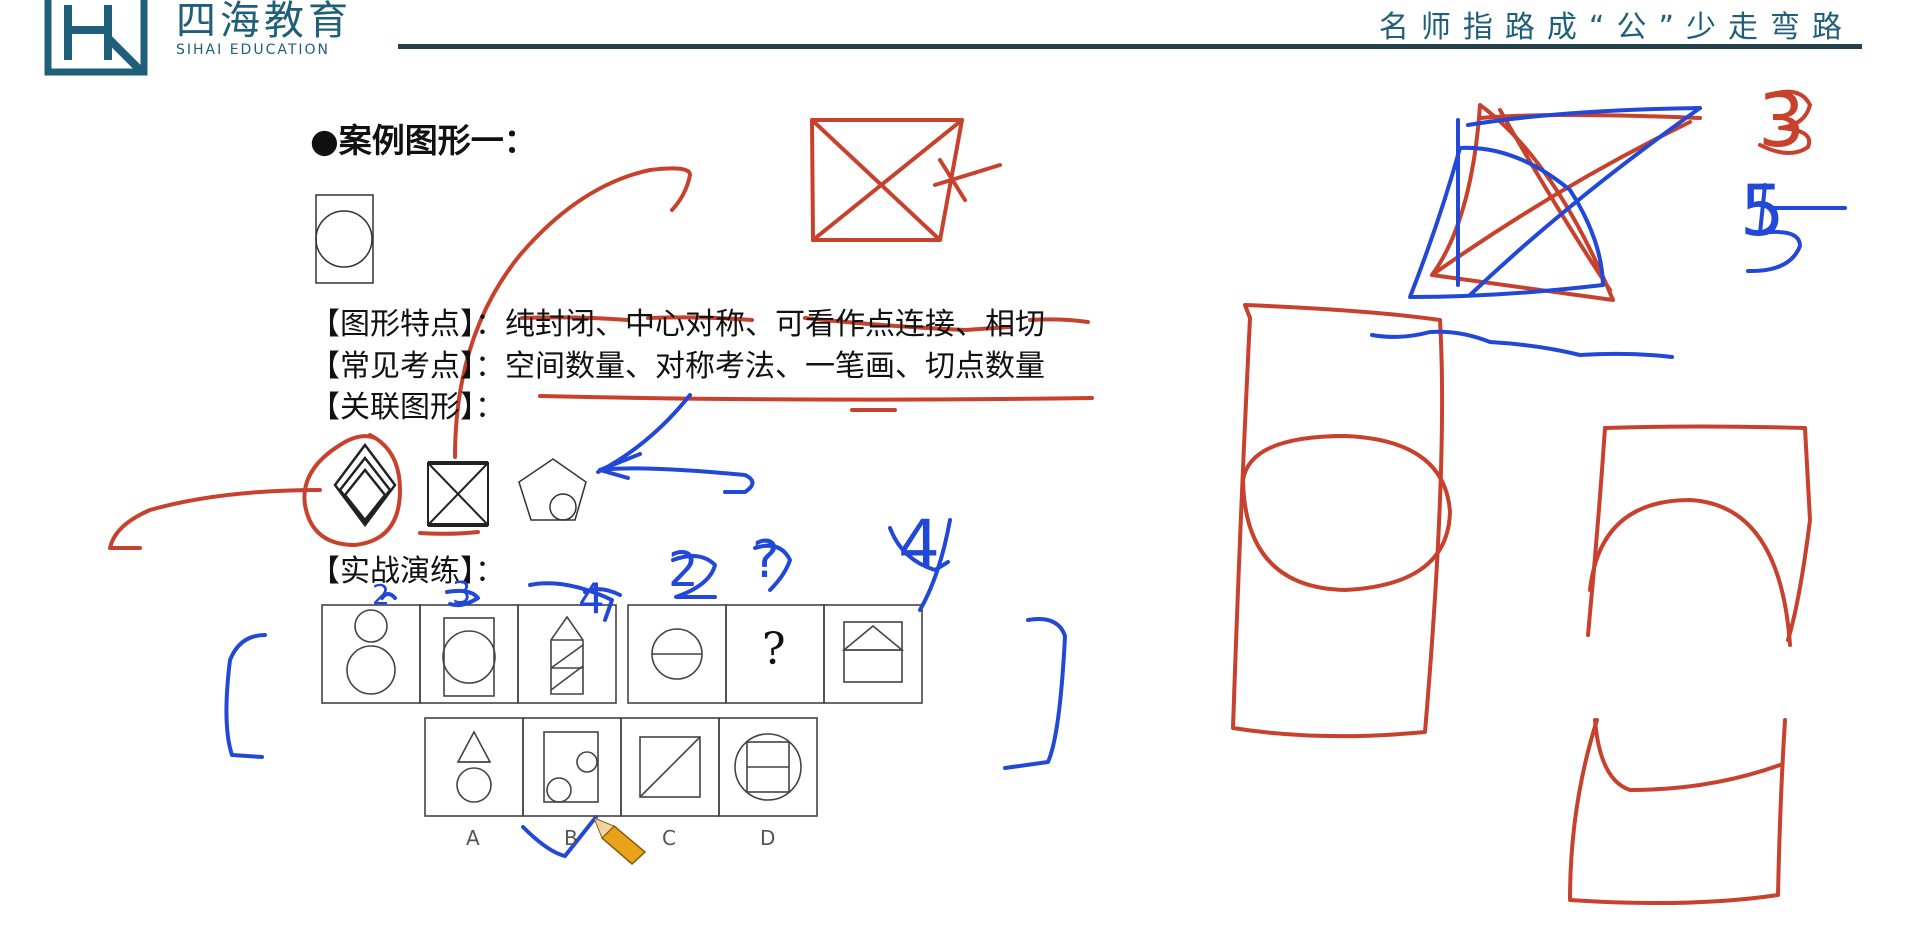 Image resolution: width=1920 pixels, height=926 pixels. Describe the element at coordinates (766, 560) in the screenshot. I see `handwritten-number: ?` at that location.